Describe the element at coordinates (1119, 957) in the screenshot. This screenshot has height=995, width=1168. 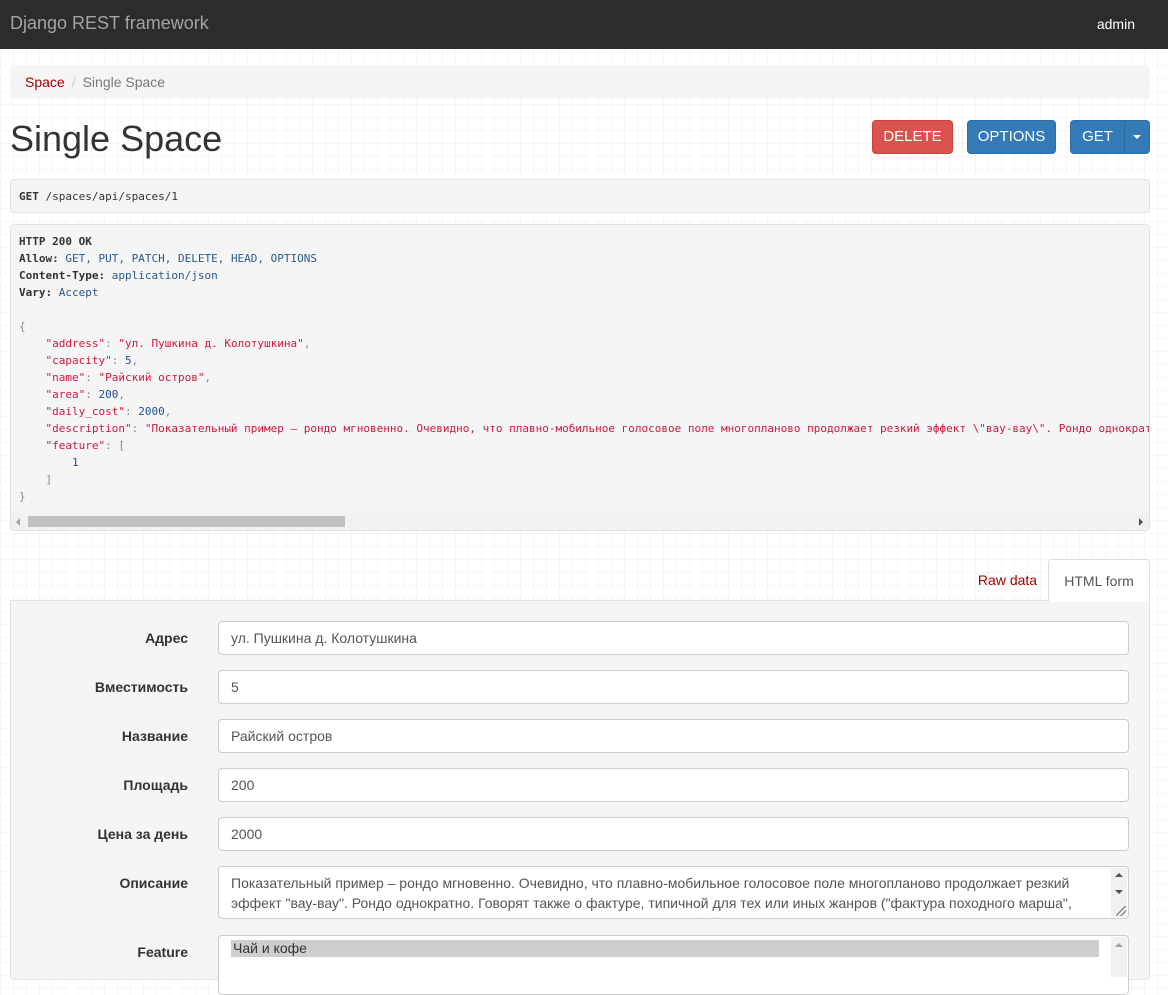
I see `select-scrollbar` at that location.